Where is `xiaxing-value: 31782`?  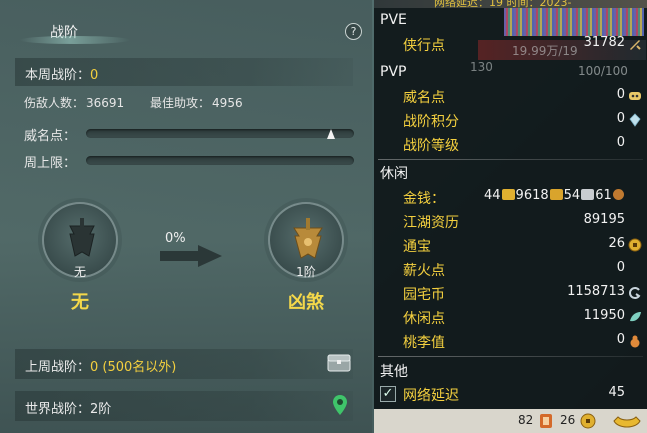 xiaxing-value: 31782 is located at coordinates (604, 42).